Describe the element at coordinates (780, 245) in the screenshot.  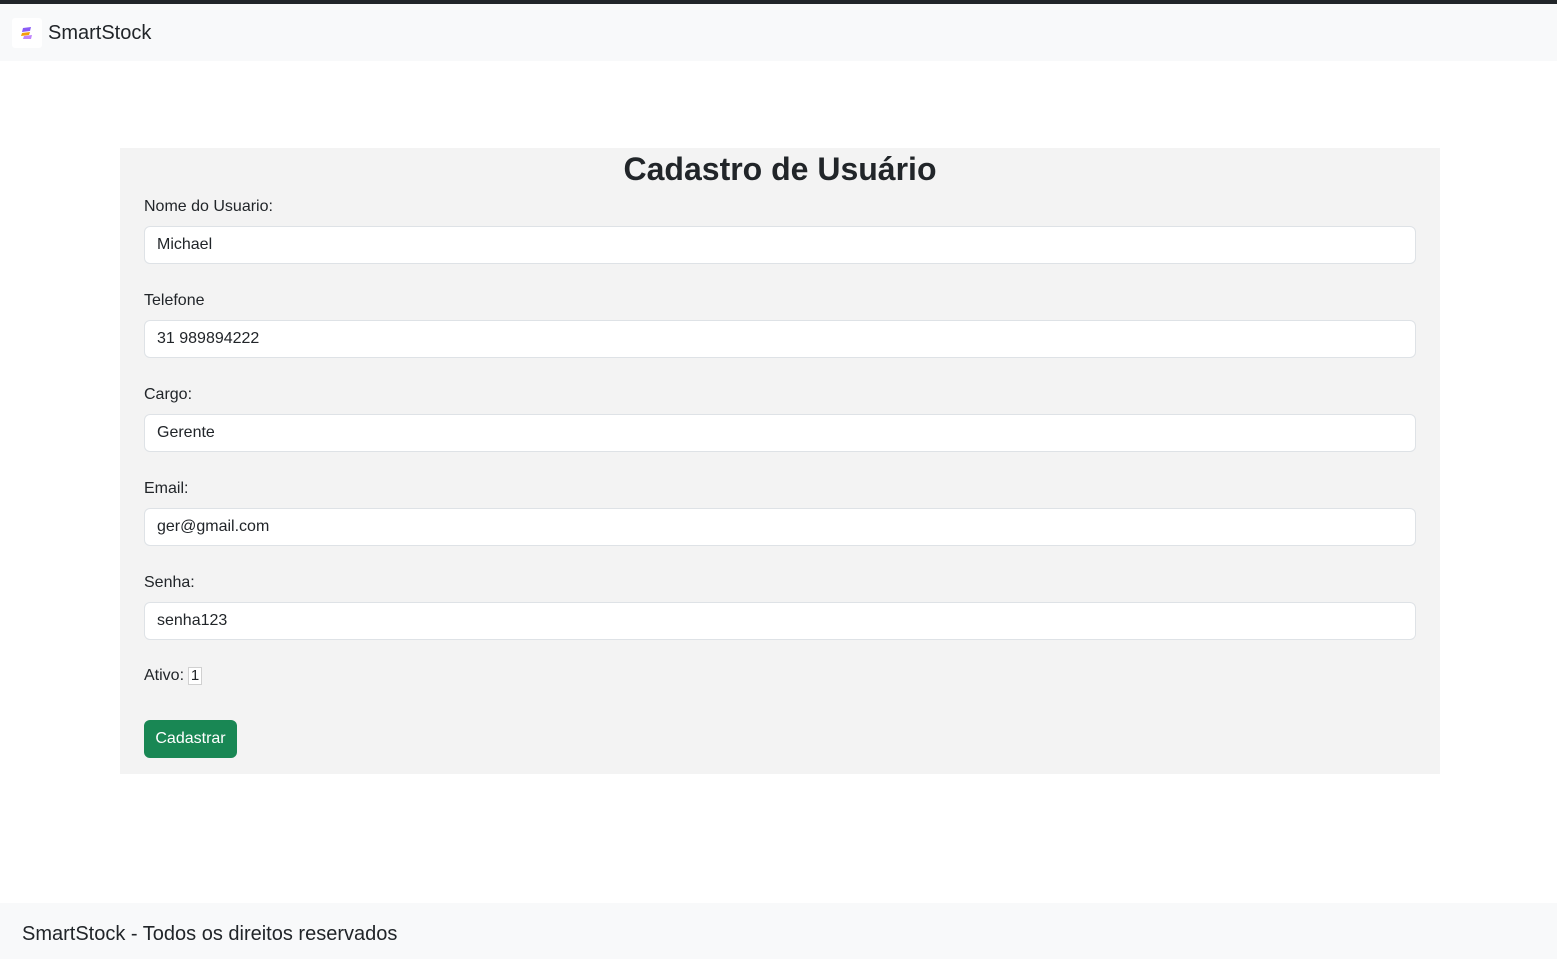
I see `name-input` at that location.